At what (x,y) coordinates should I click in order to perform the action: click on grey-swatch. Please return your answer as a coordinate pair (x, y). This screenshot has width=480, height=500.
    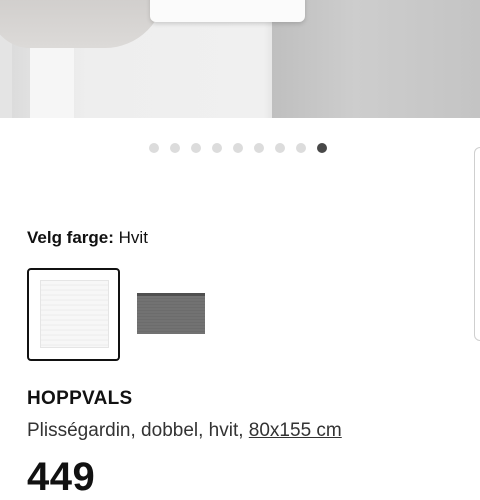
    Looking at the image, I should click on (170, 312).